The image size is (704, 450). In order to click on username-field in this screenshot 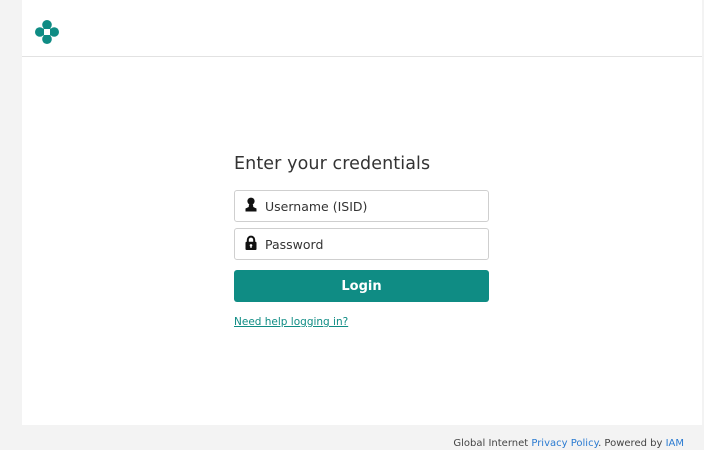, I will do `click(361, 206)`.